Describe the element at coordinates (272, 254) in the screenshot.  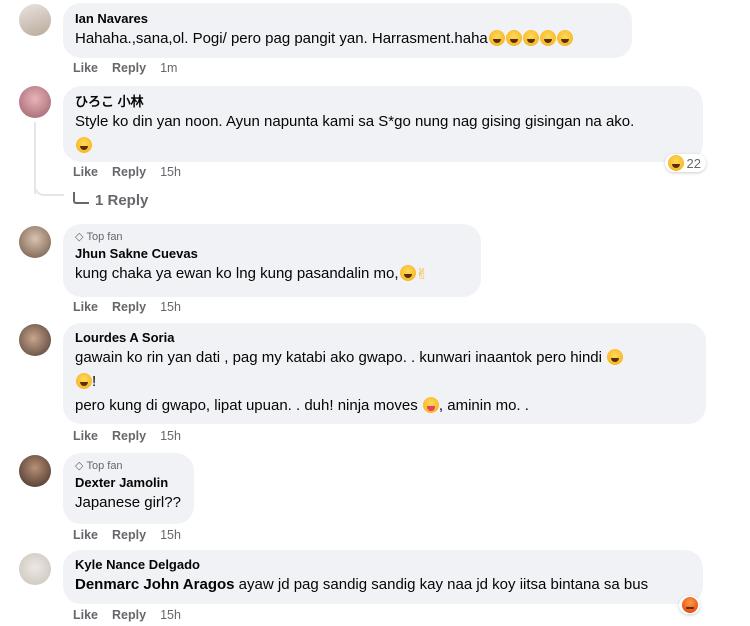
I see `comment-author: Jhun Sakne Cuevas` at that location.